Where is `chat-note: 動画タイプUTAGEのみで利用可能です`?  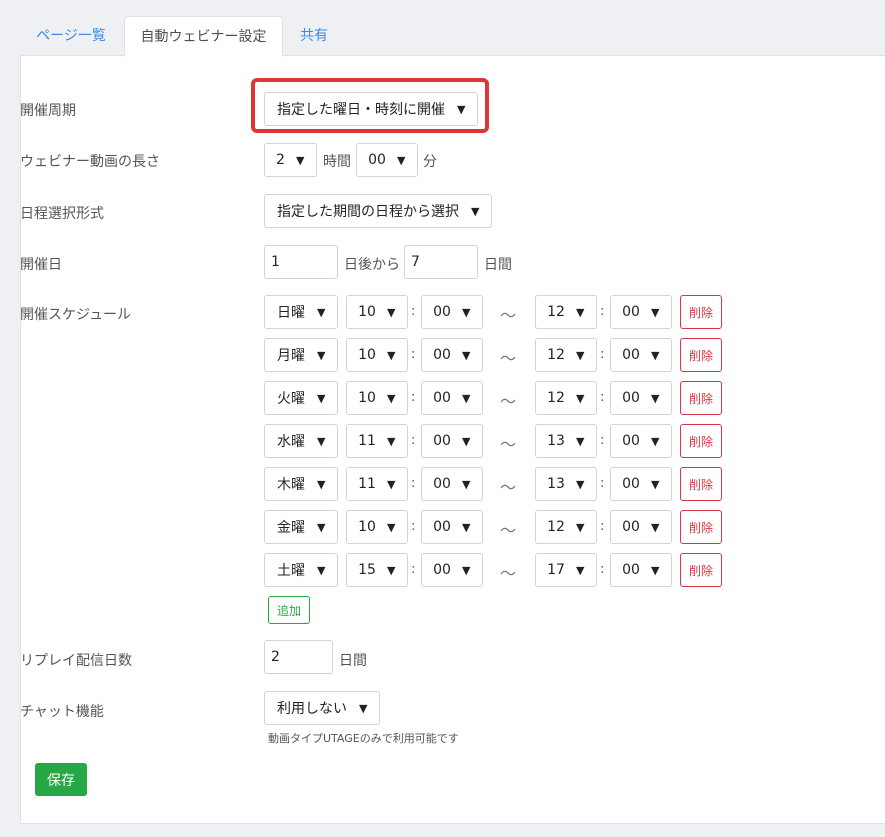
chat-note: 動画タイプUTAGEのみで利用可能です is located at coordinates (363, 738).